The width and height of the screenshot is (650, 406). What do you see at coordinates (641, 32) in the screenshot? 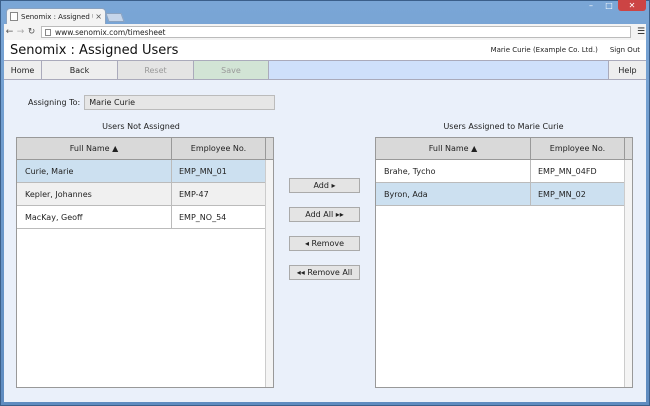
I see `menu-icon: ☰` at bounding box center [641, 32].